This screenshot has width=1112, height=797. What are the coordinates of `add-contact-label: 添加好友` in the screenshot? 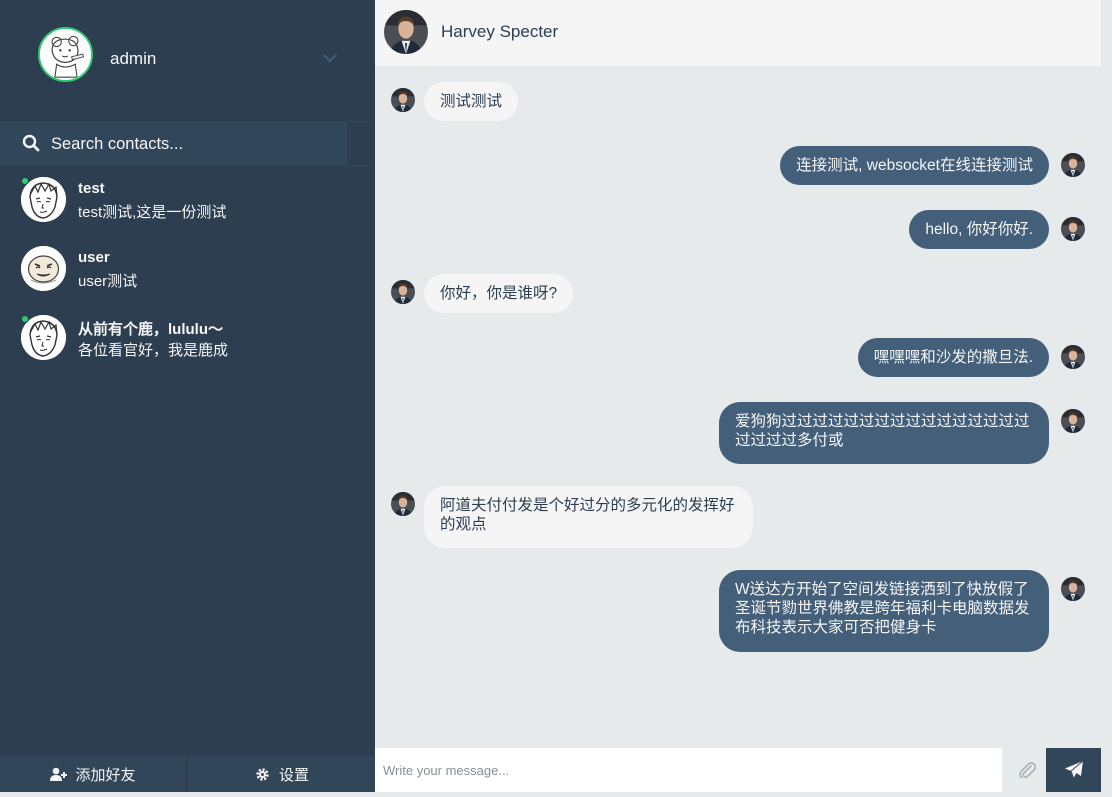 It's located at (105, 775).